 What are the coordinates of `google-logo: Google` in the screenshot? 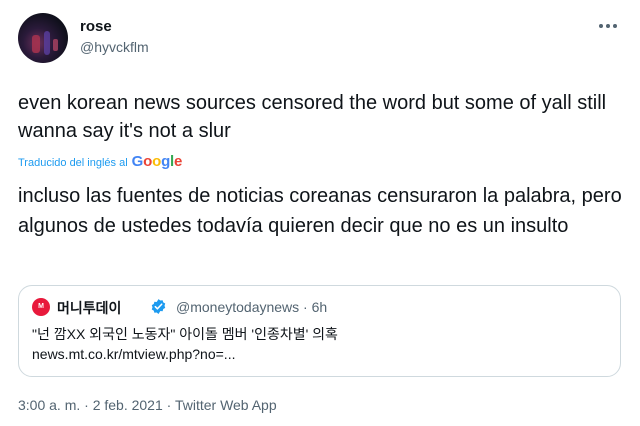 It's located at (157, 161).